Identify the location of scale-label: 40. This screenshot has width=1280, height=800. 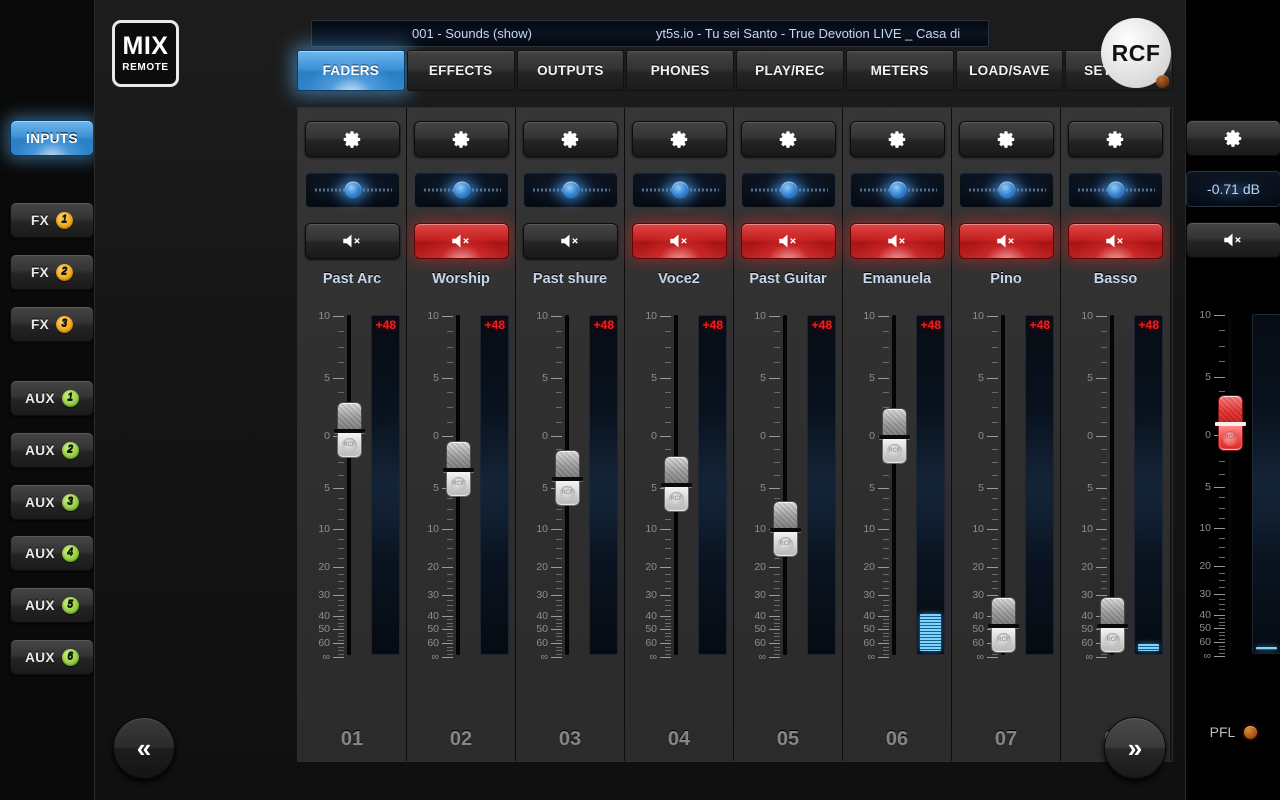
(978, 615).